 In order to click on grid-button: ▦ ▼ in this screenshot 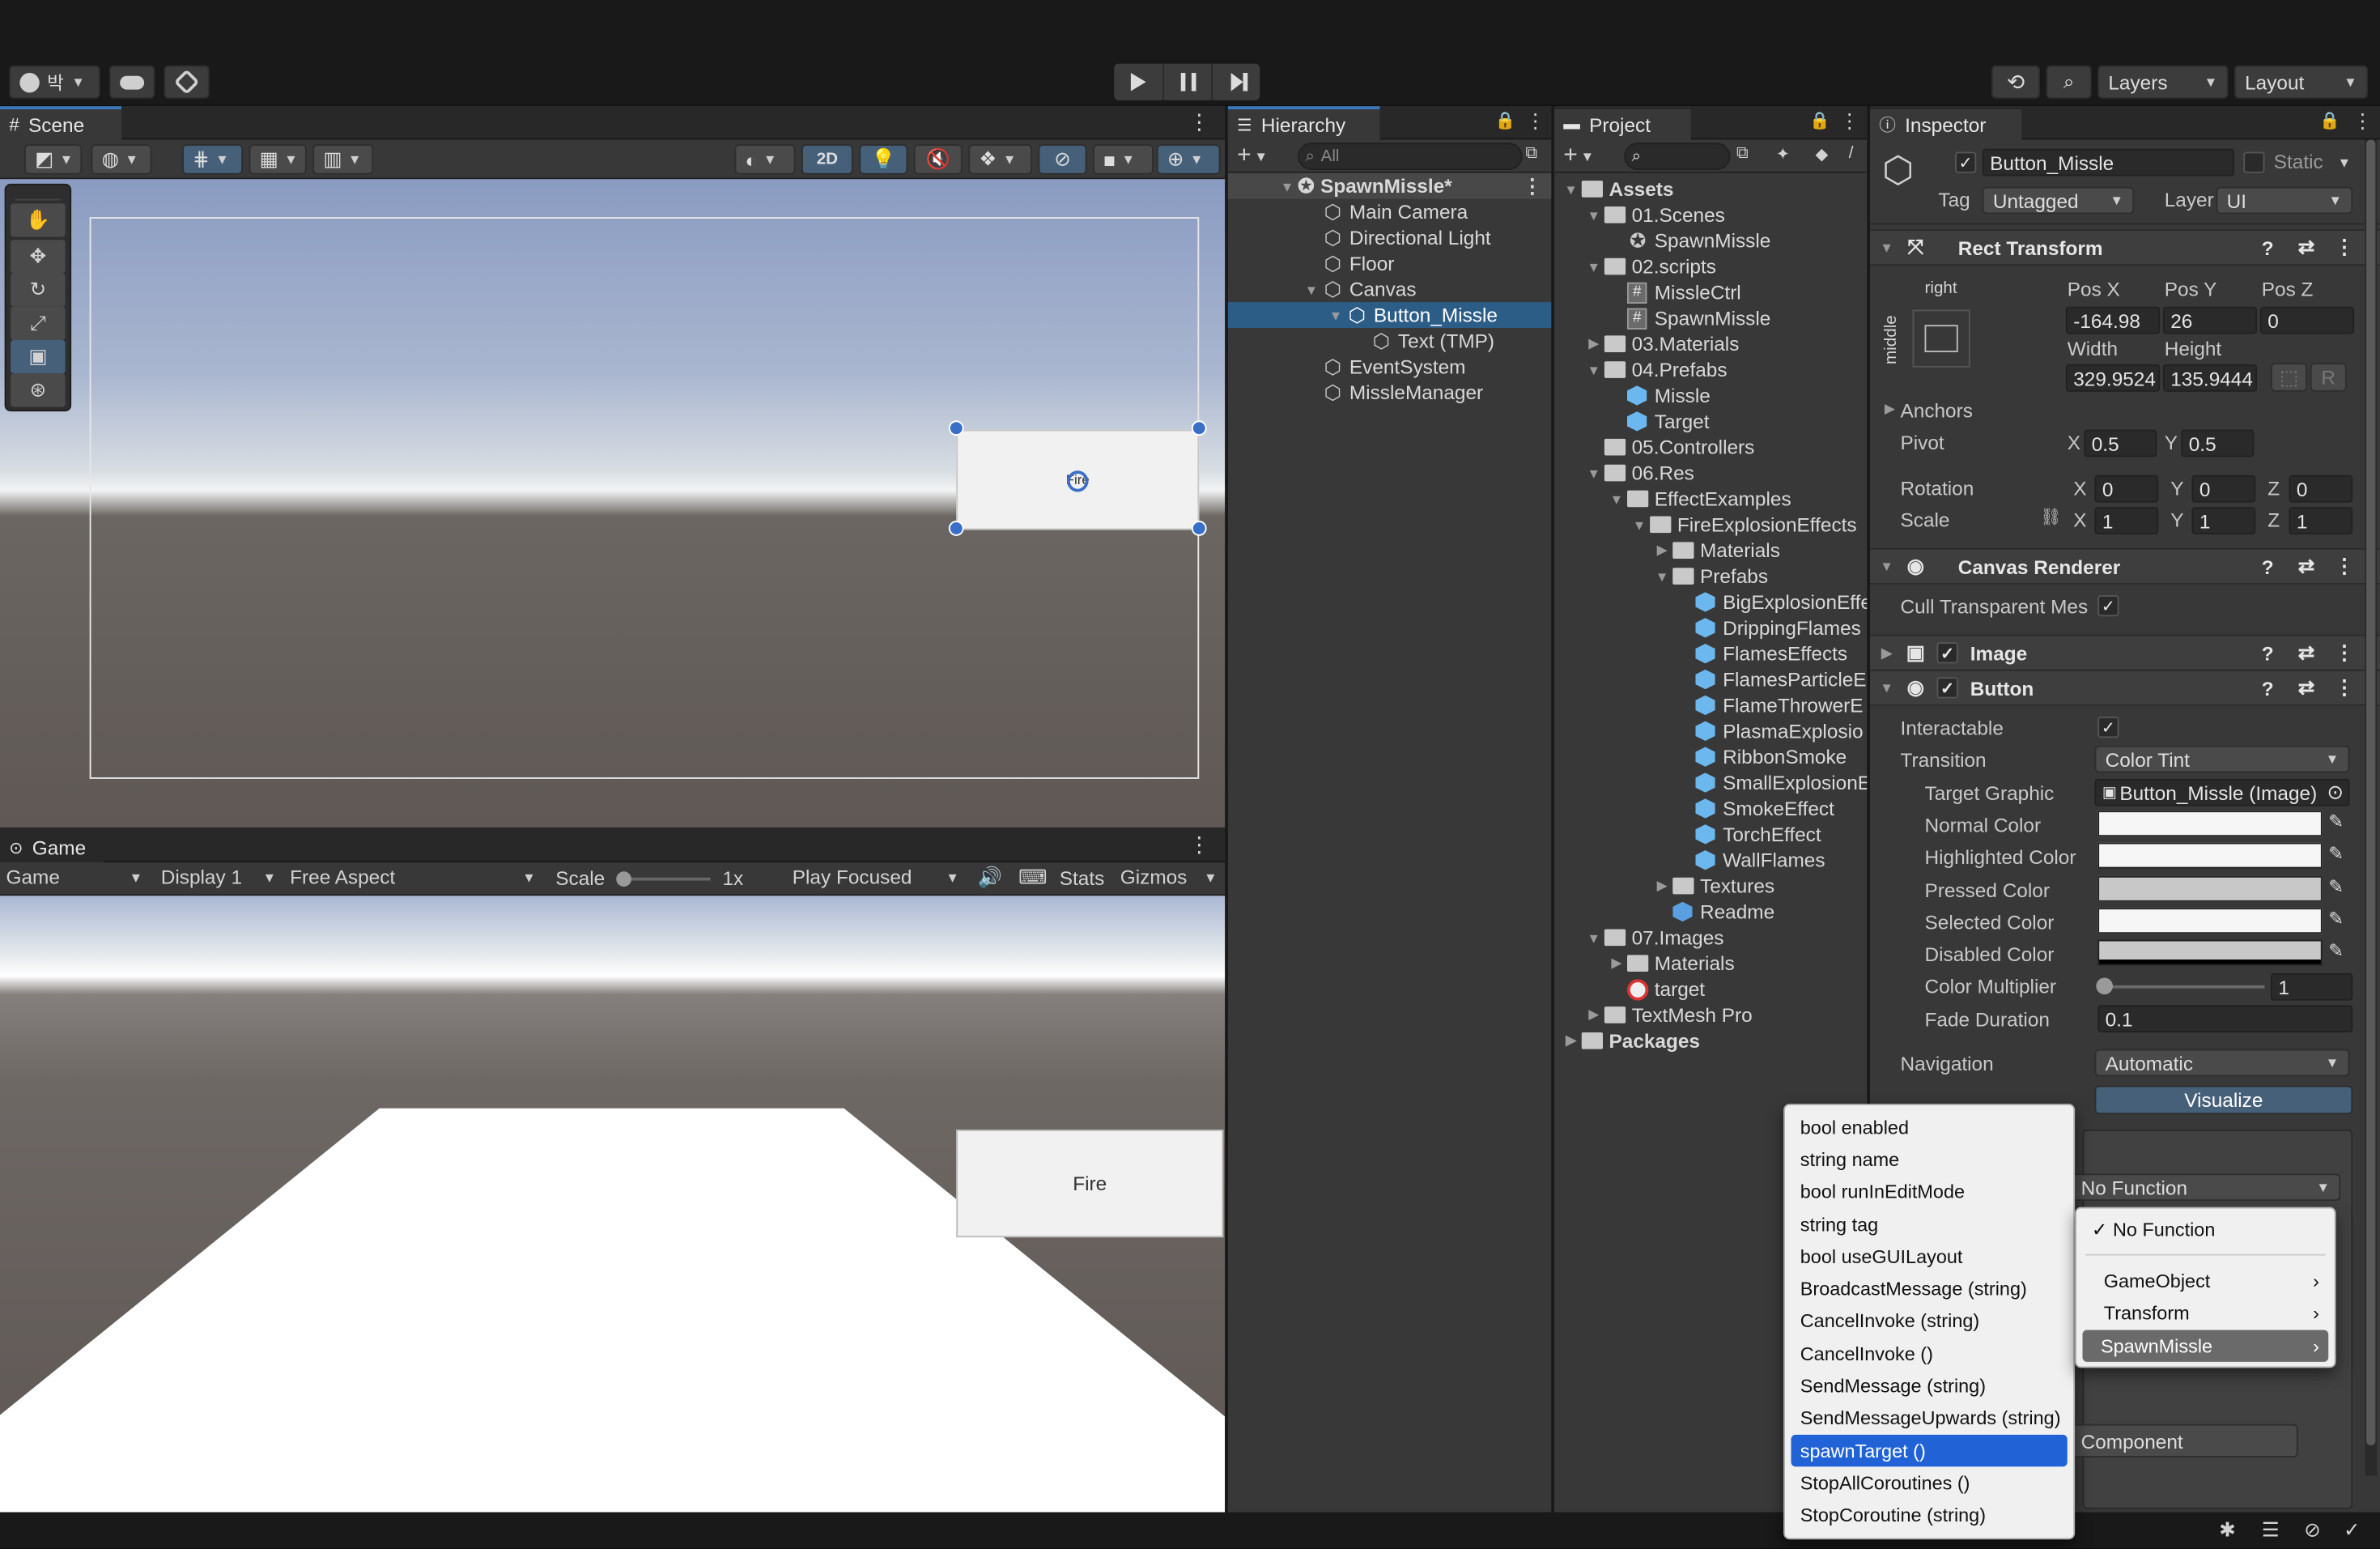, I will do `click(278, 159)`.